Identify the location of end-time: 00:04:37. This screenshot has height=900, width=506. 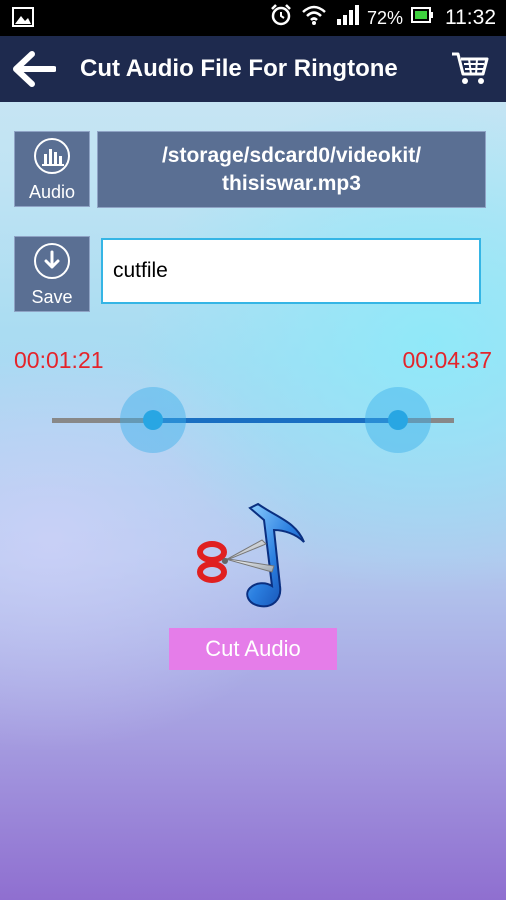
(447, 360).